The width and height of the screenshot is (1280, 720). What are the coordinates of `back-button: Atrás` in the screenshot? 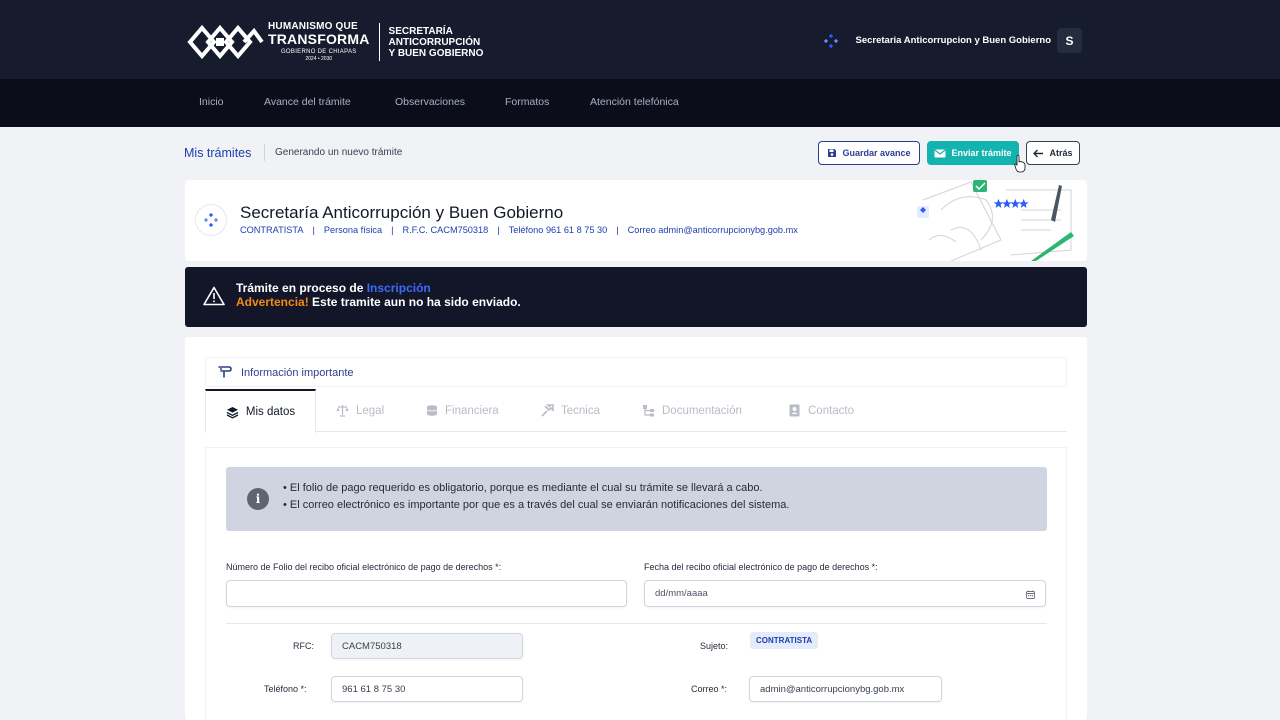 It's located at (1053, 153).